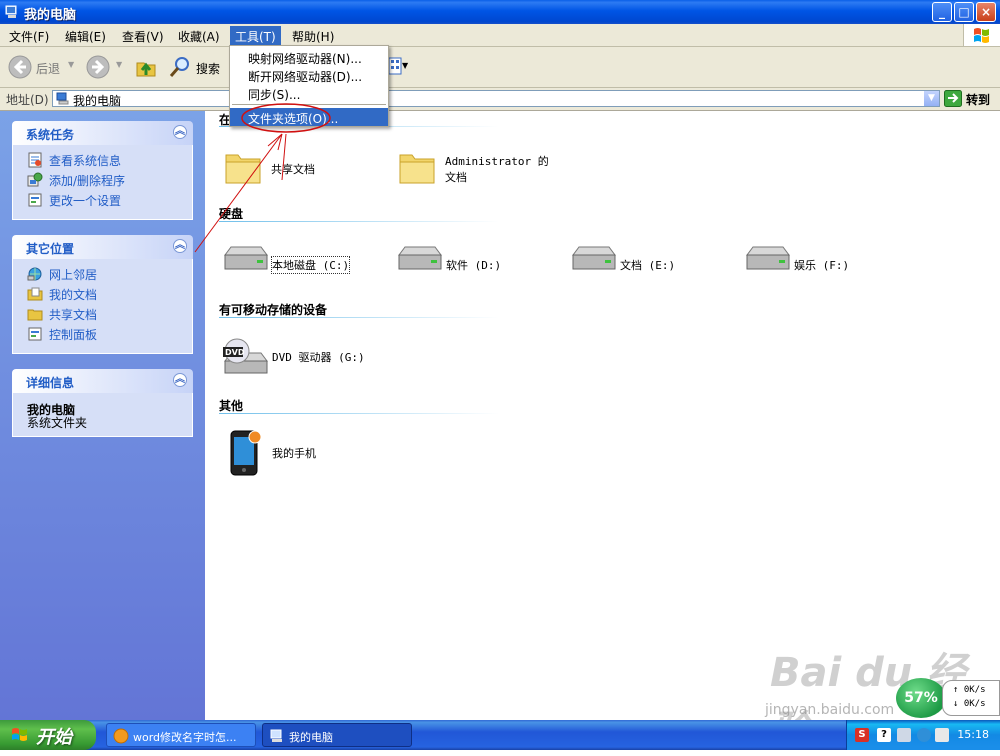 The width and height of the screenshot is (1000, 756). Describe the element at coordinates (50, 15) in the screenshot. I see `window-title: 我的电脑` at that location.